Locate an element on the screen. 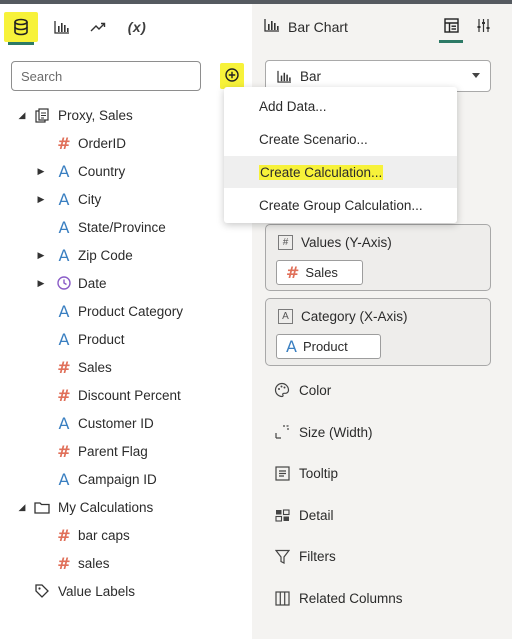 Image resolution: width=512 pixels, height=639 pixels. tree-column-row: # OrderID is located at coordinates (126, 143).